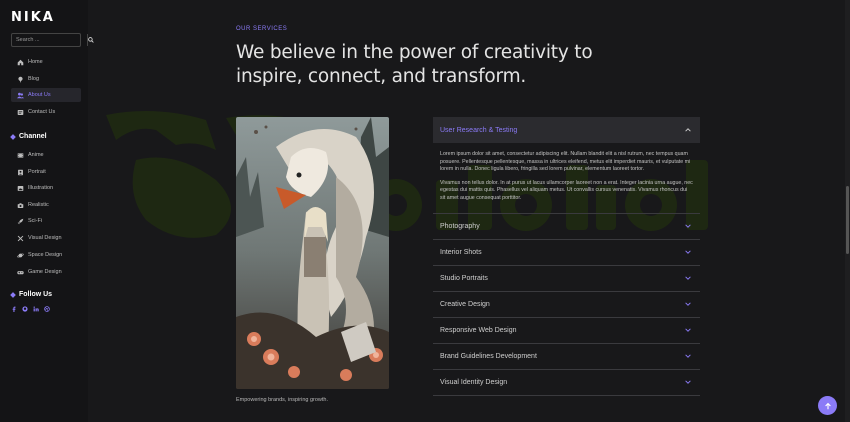 This screenshot has height=422, width=850. Describe the element at coordinates (20, 172) in the screenshot. I see `portrait-icon` at that location.